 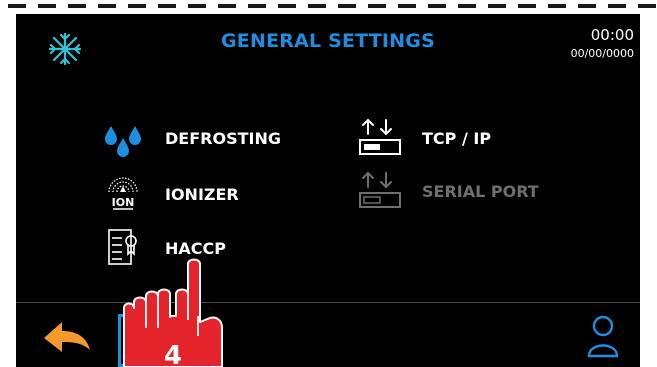 I want to click on serial-port-icon, so click(x=380, y=191).